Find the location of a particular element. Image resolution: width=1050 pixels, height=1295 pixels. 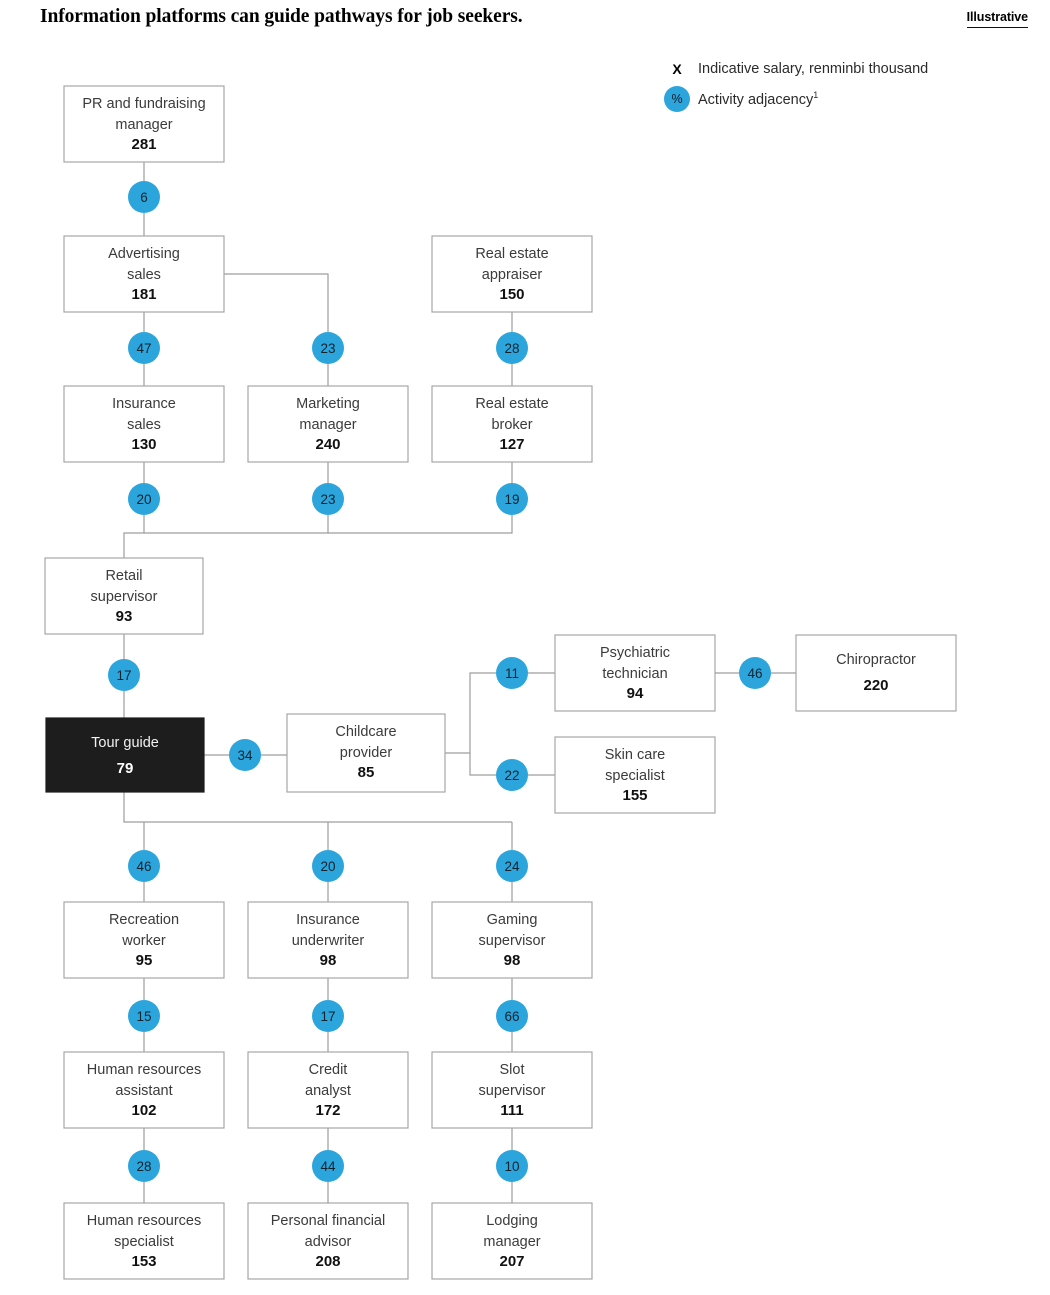

node-label-line1: Marketing is located at coordinates (328, 404).